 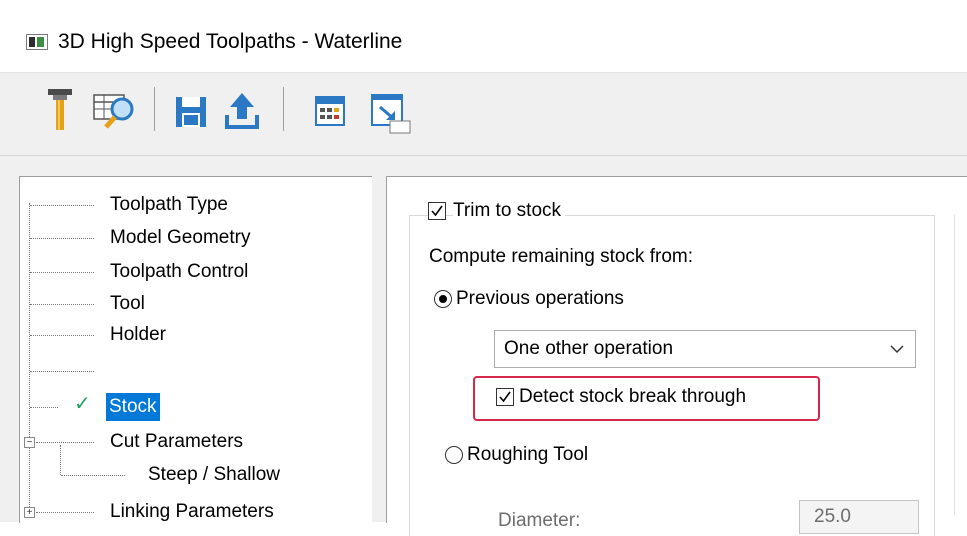 What do you see at coordinates (138, 335) in the screenshot?
I see `tree-item-holder: Holder` at bounding box center [138, 335].